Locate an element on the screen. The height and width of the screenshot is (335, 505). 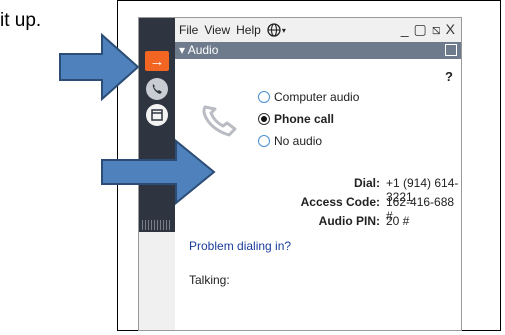
intro-text: it up. is located at coordinates (21, 20).